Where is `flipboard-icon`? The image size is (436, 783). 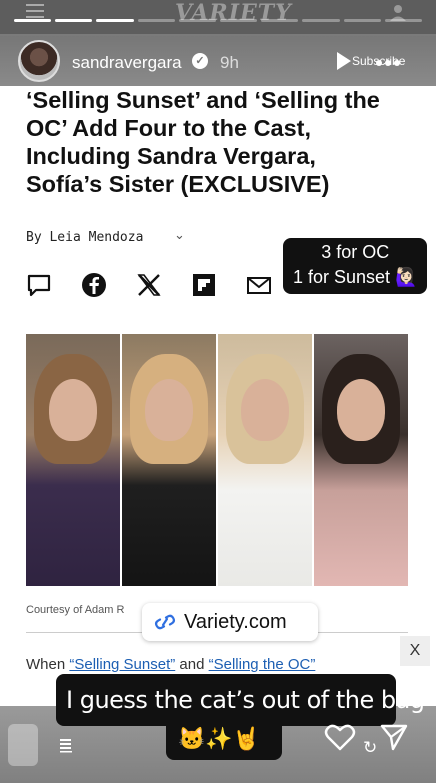 flipboard-icon is located at coordinates (204, 285).